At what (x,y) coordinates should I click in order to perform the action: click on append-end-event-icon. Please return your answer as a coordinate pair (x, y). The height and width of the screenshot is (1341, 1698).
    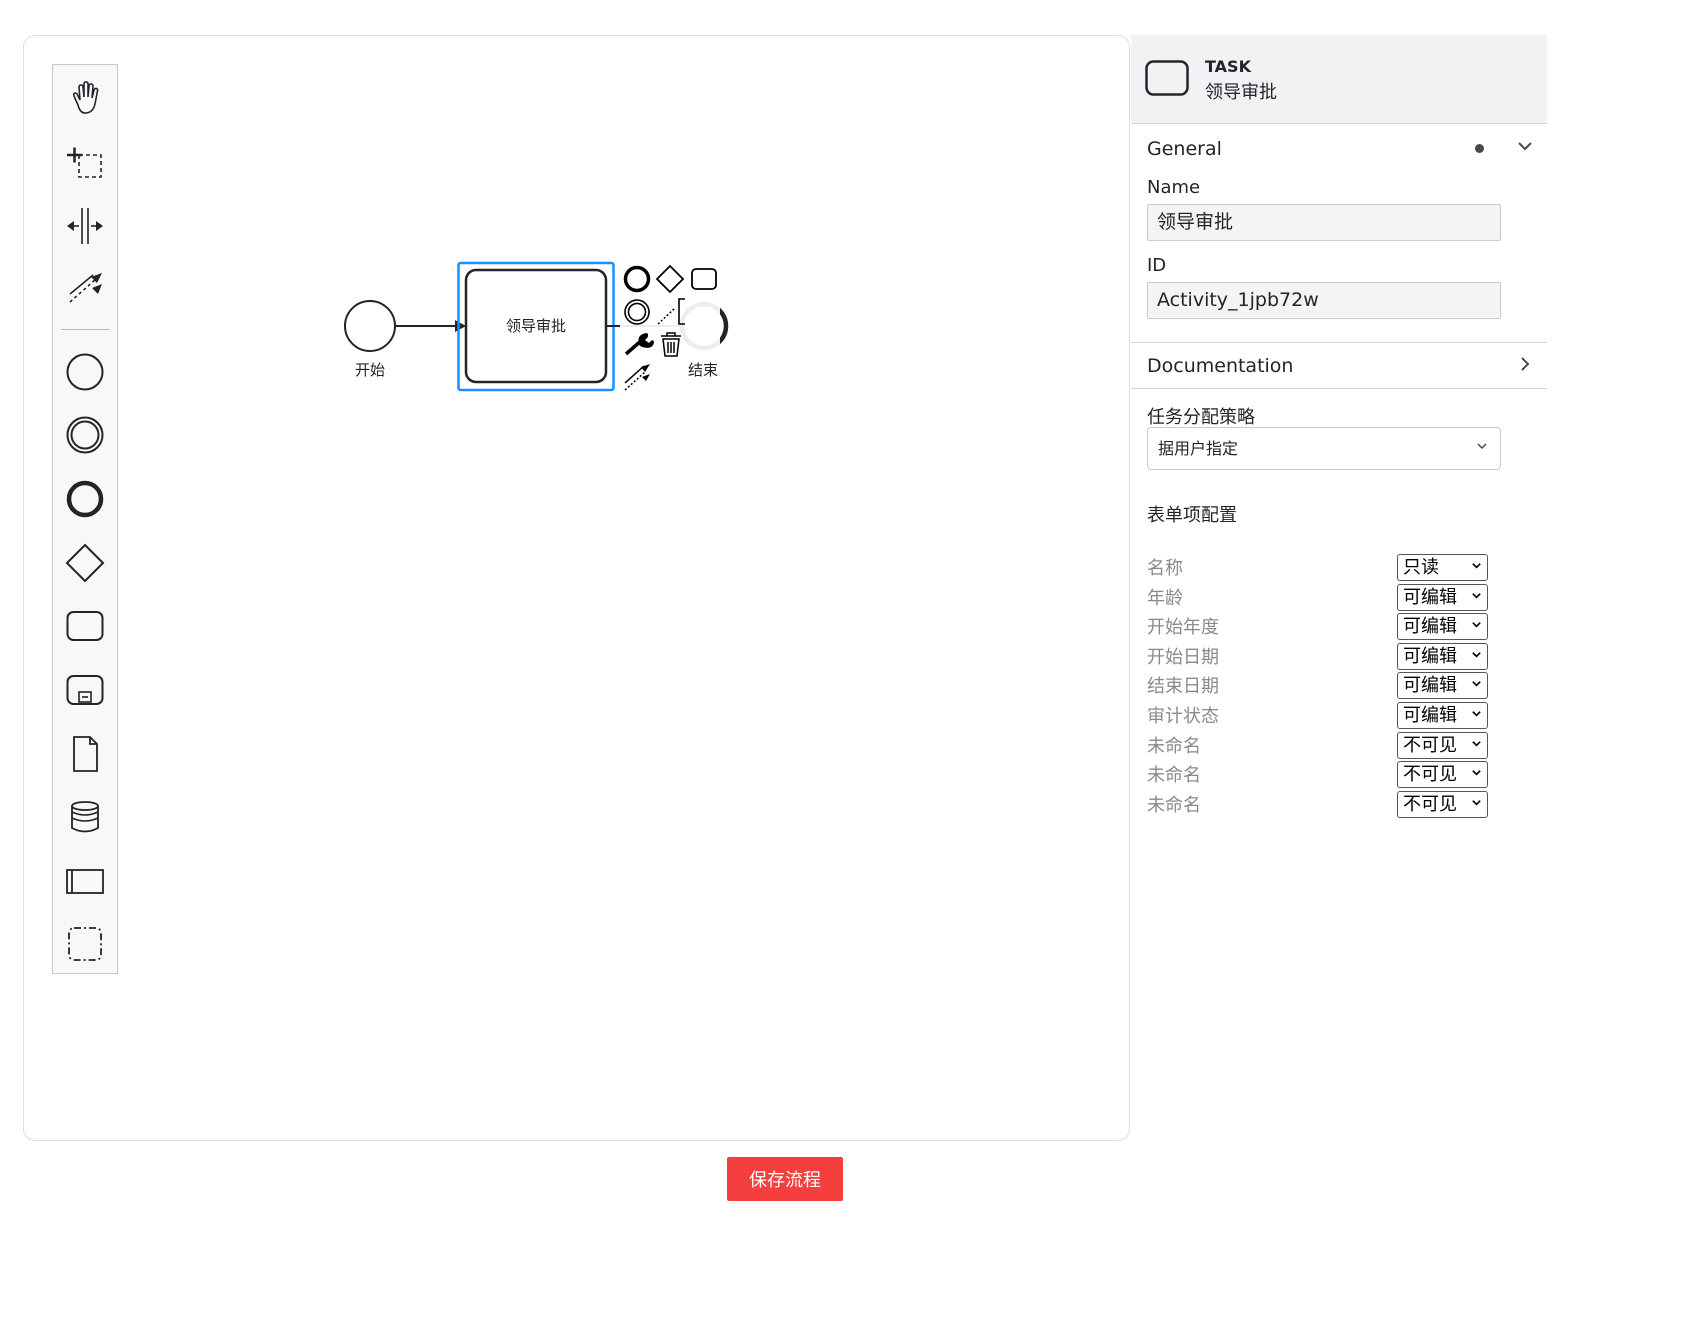
    Looking at the image, I should click on (637, 279).